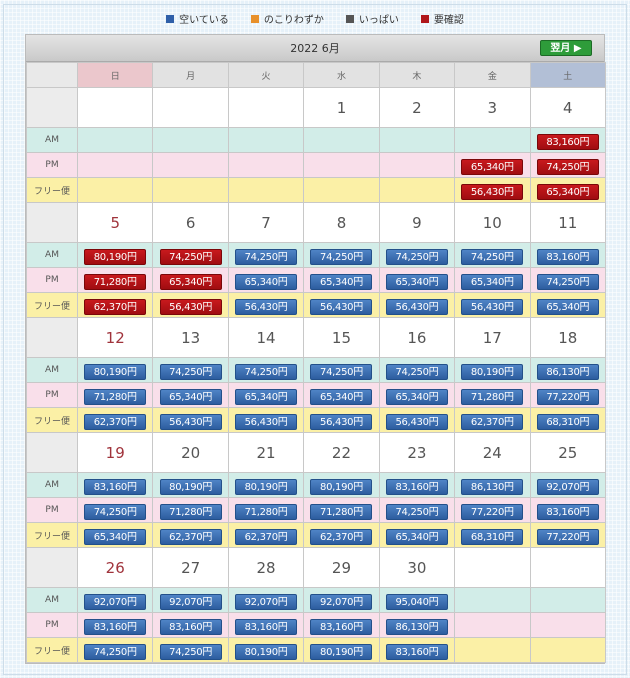 This screenshot has width=630, height=678. Describe the element at coordinates (266, 140) in the screenshot. I see `price-cell` at that location.